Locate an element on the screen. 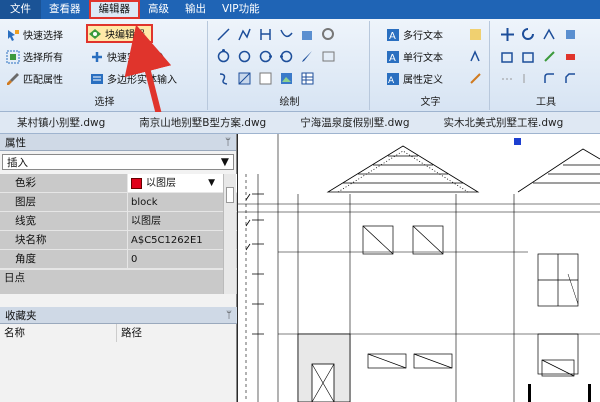  select-all-button: 选择所有 is located at coordinates (34, 56).